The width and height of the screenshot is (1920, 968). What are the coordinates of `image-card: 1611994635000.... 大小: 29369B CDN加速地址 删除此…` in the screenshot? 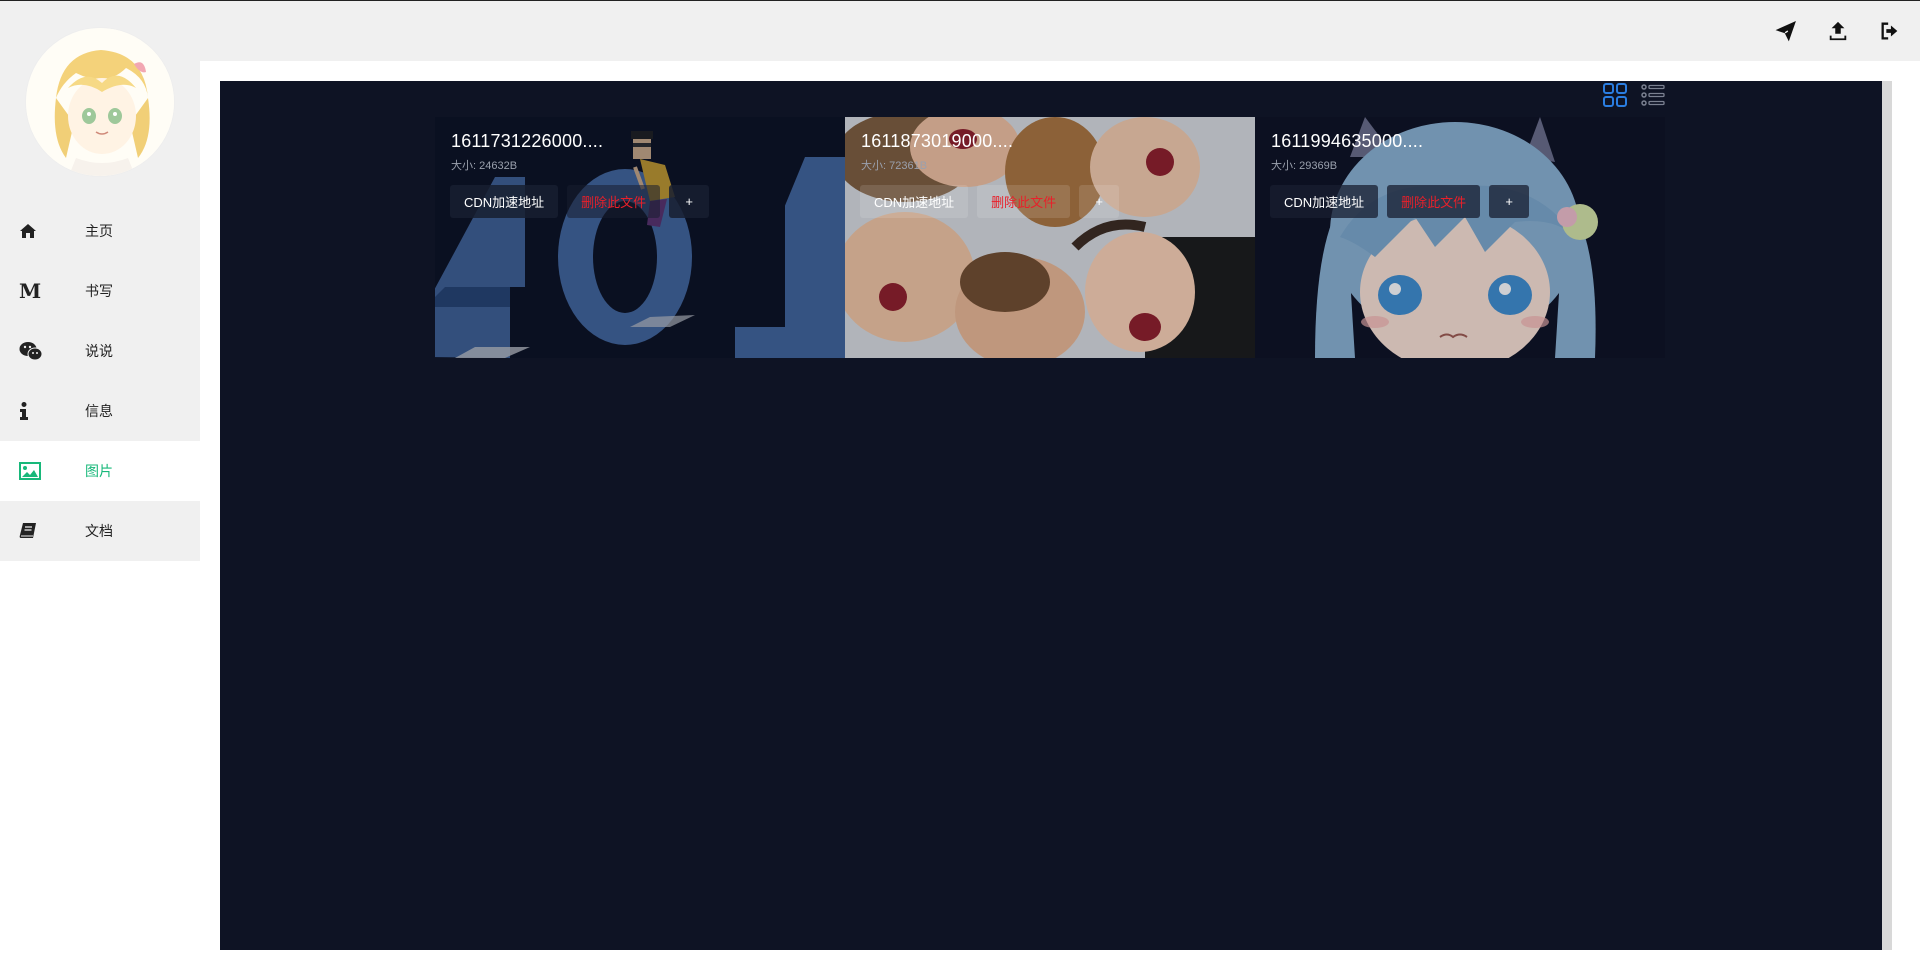 It's located at (1460, 237).